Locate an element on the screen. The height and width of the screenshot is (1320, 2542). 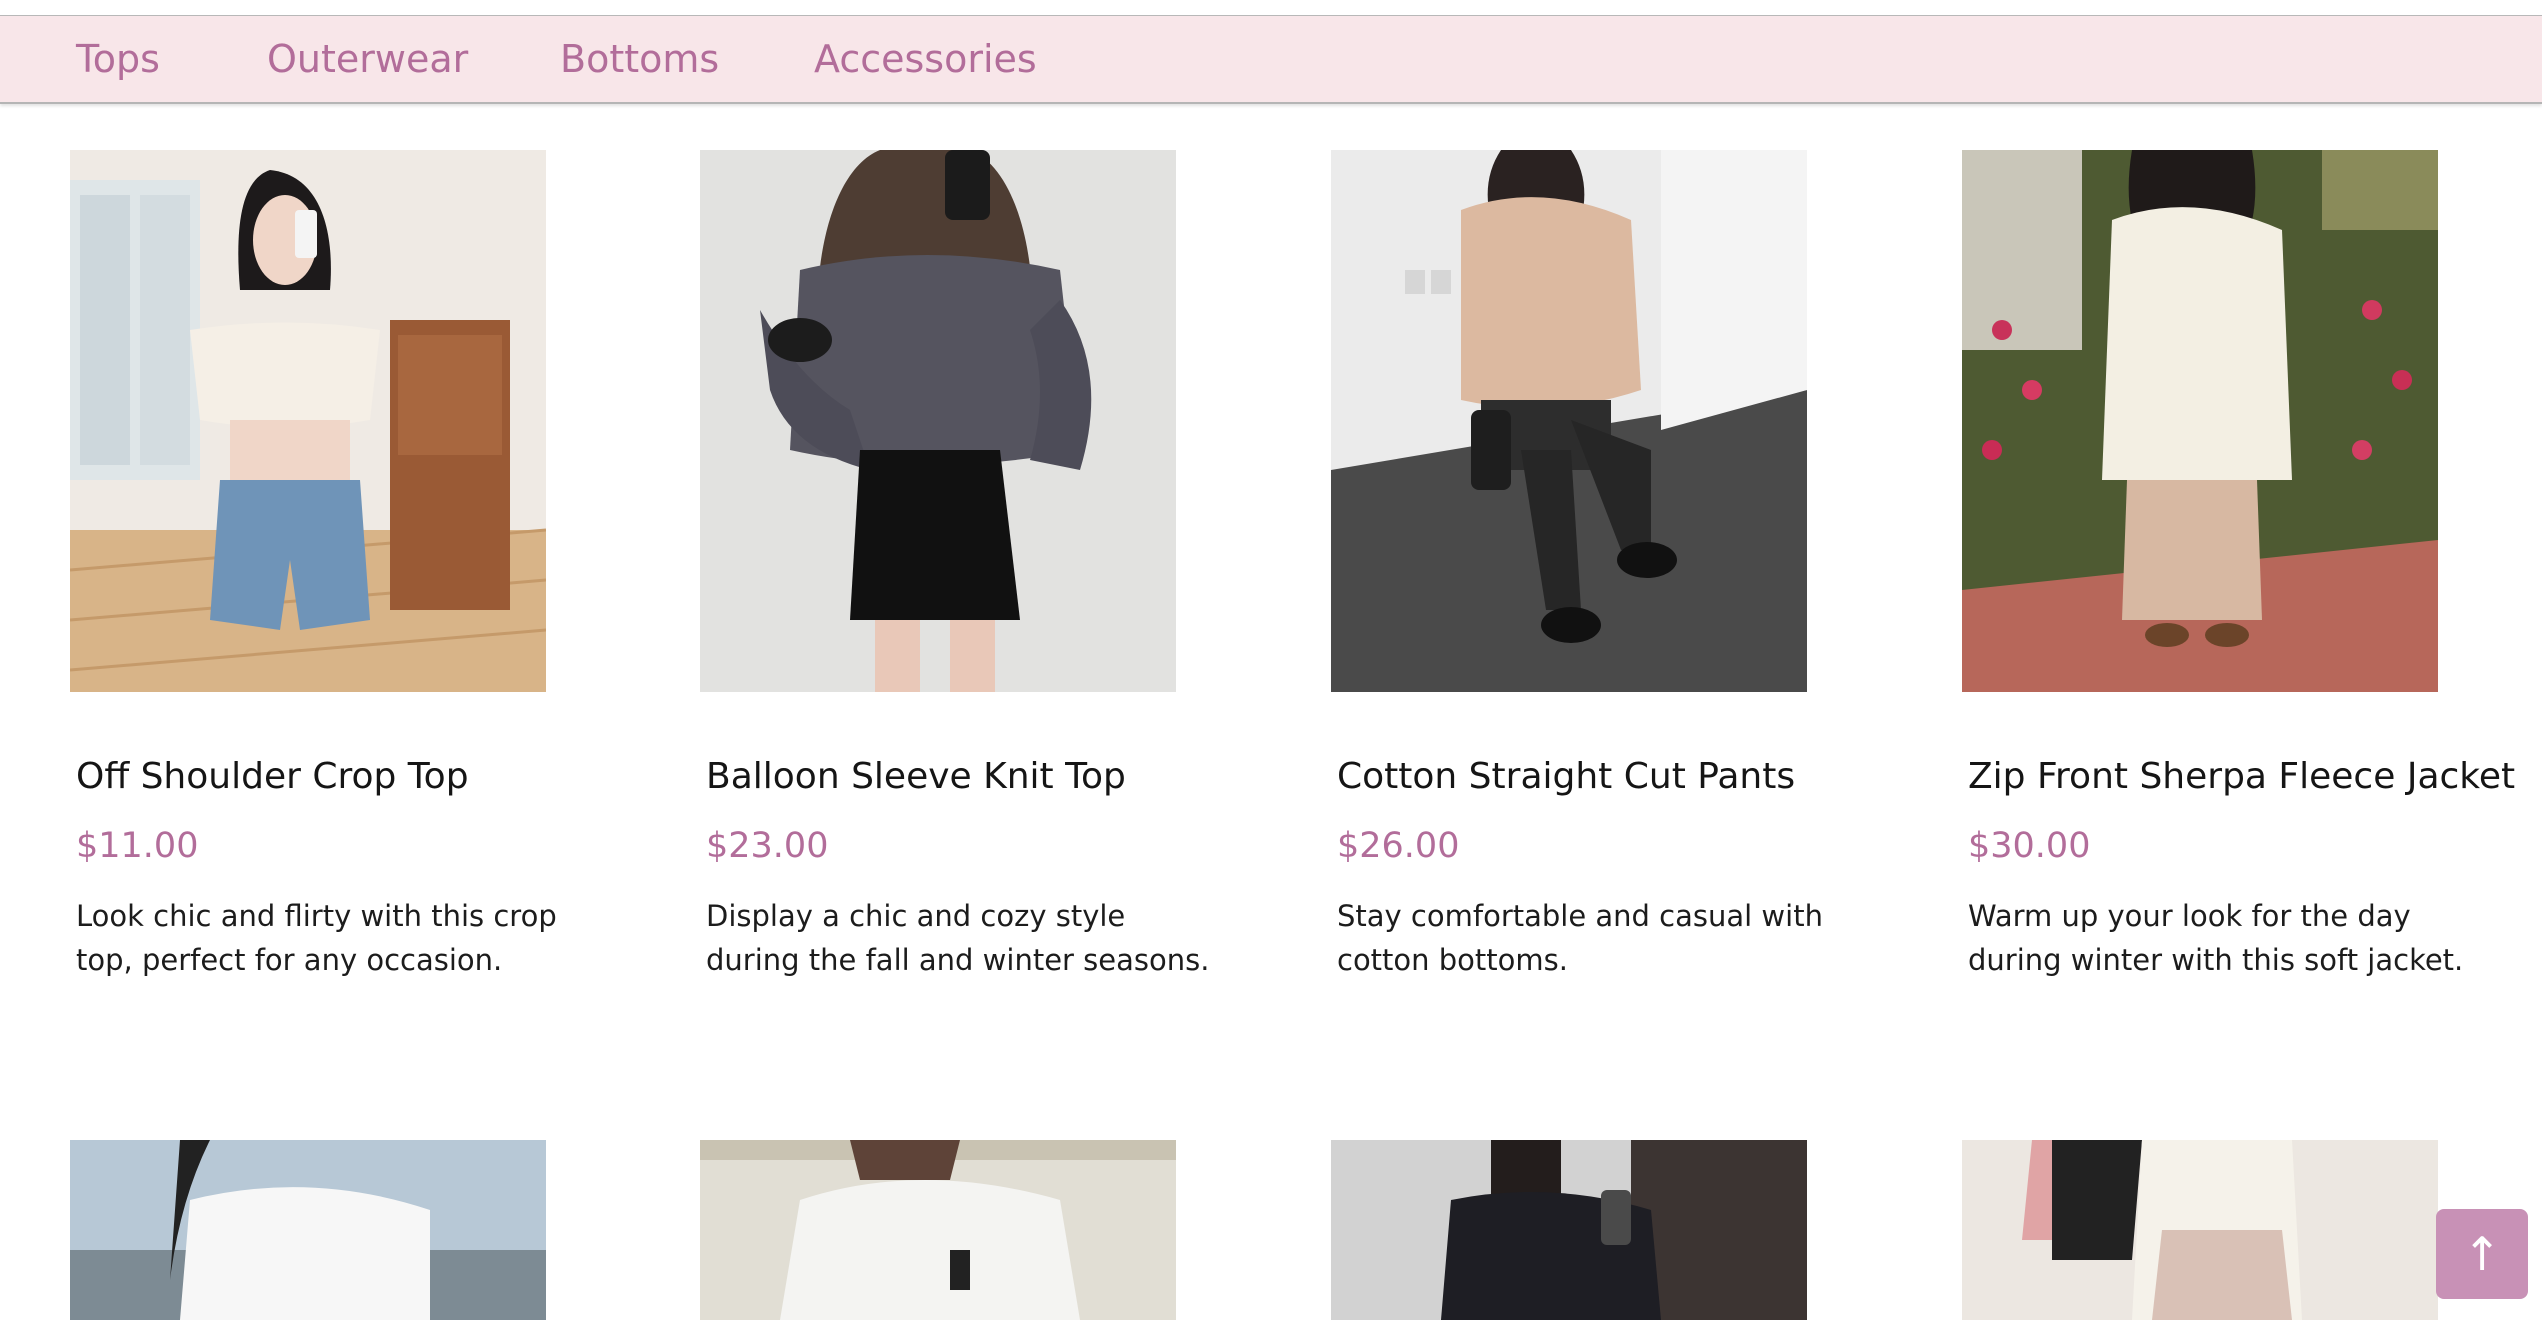
nav-tops: Tops is located at coordinates (118, 59).